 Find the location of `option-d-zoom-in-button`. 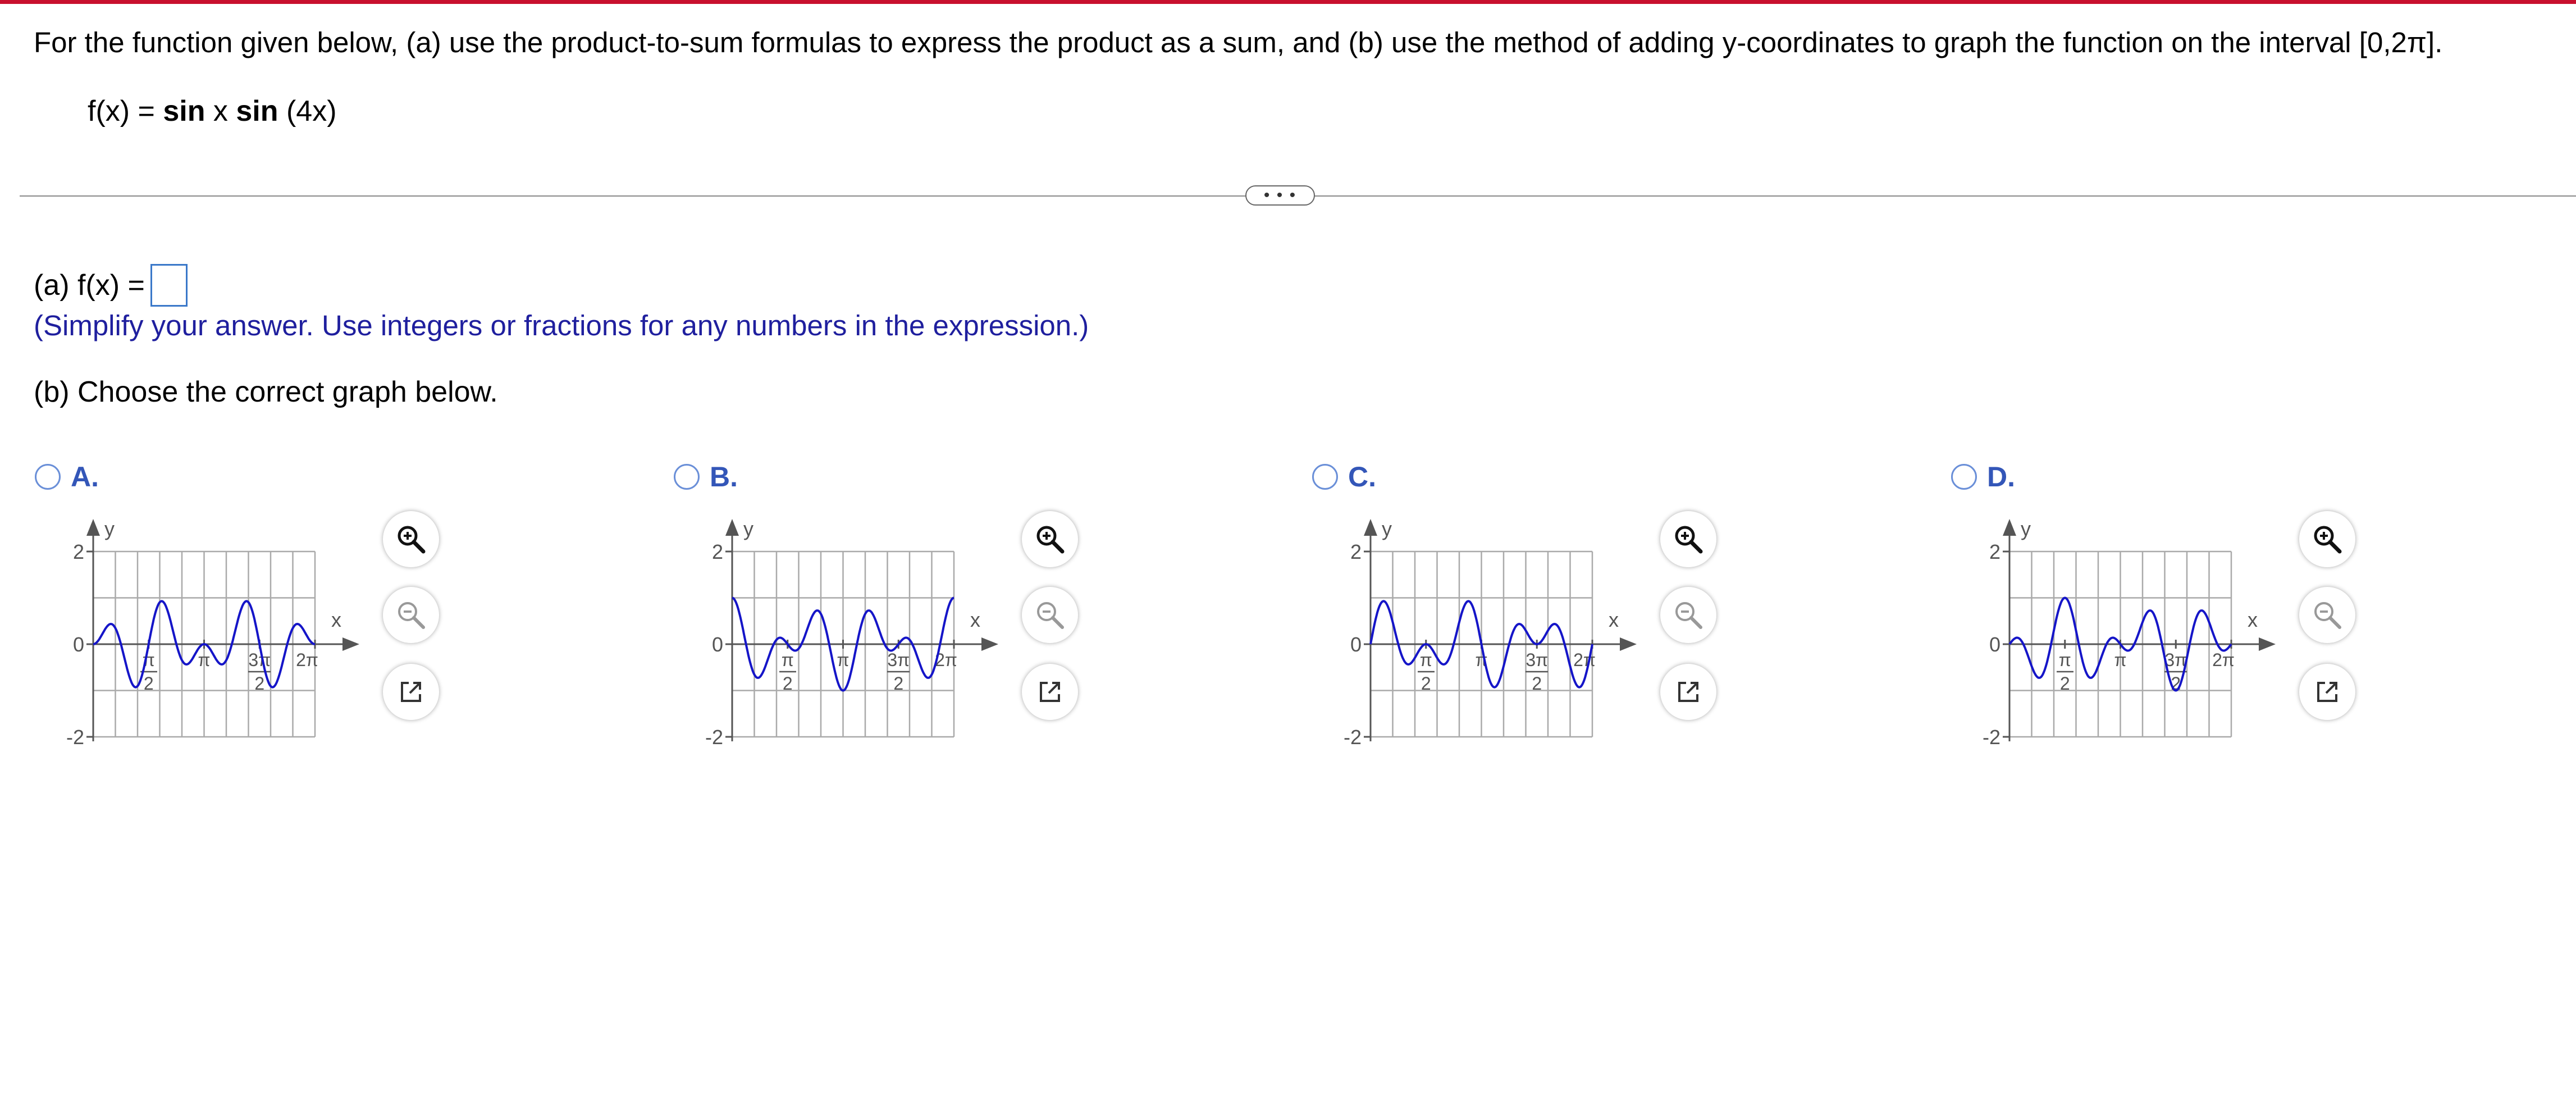

option-d-zoom-in-button is located at coordinates (2327, 539).